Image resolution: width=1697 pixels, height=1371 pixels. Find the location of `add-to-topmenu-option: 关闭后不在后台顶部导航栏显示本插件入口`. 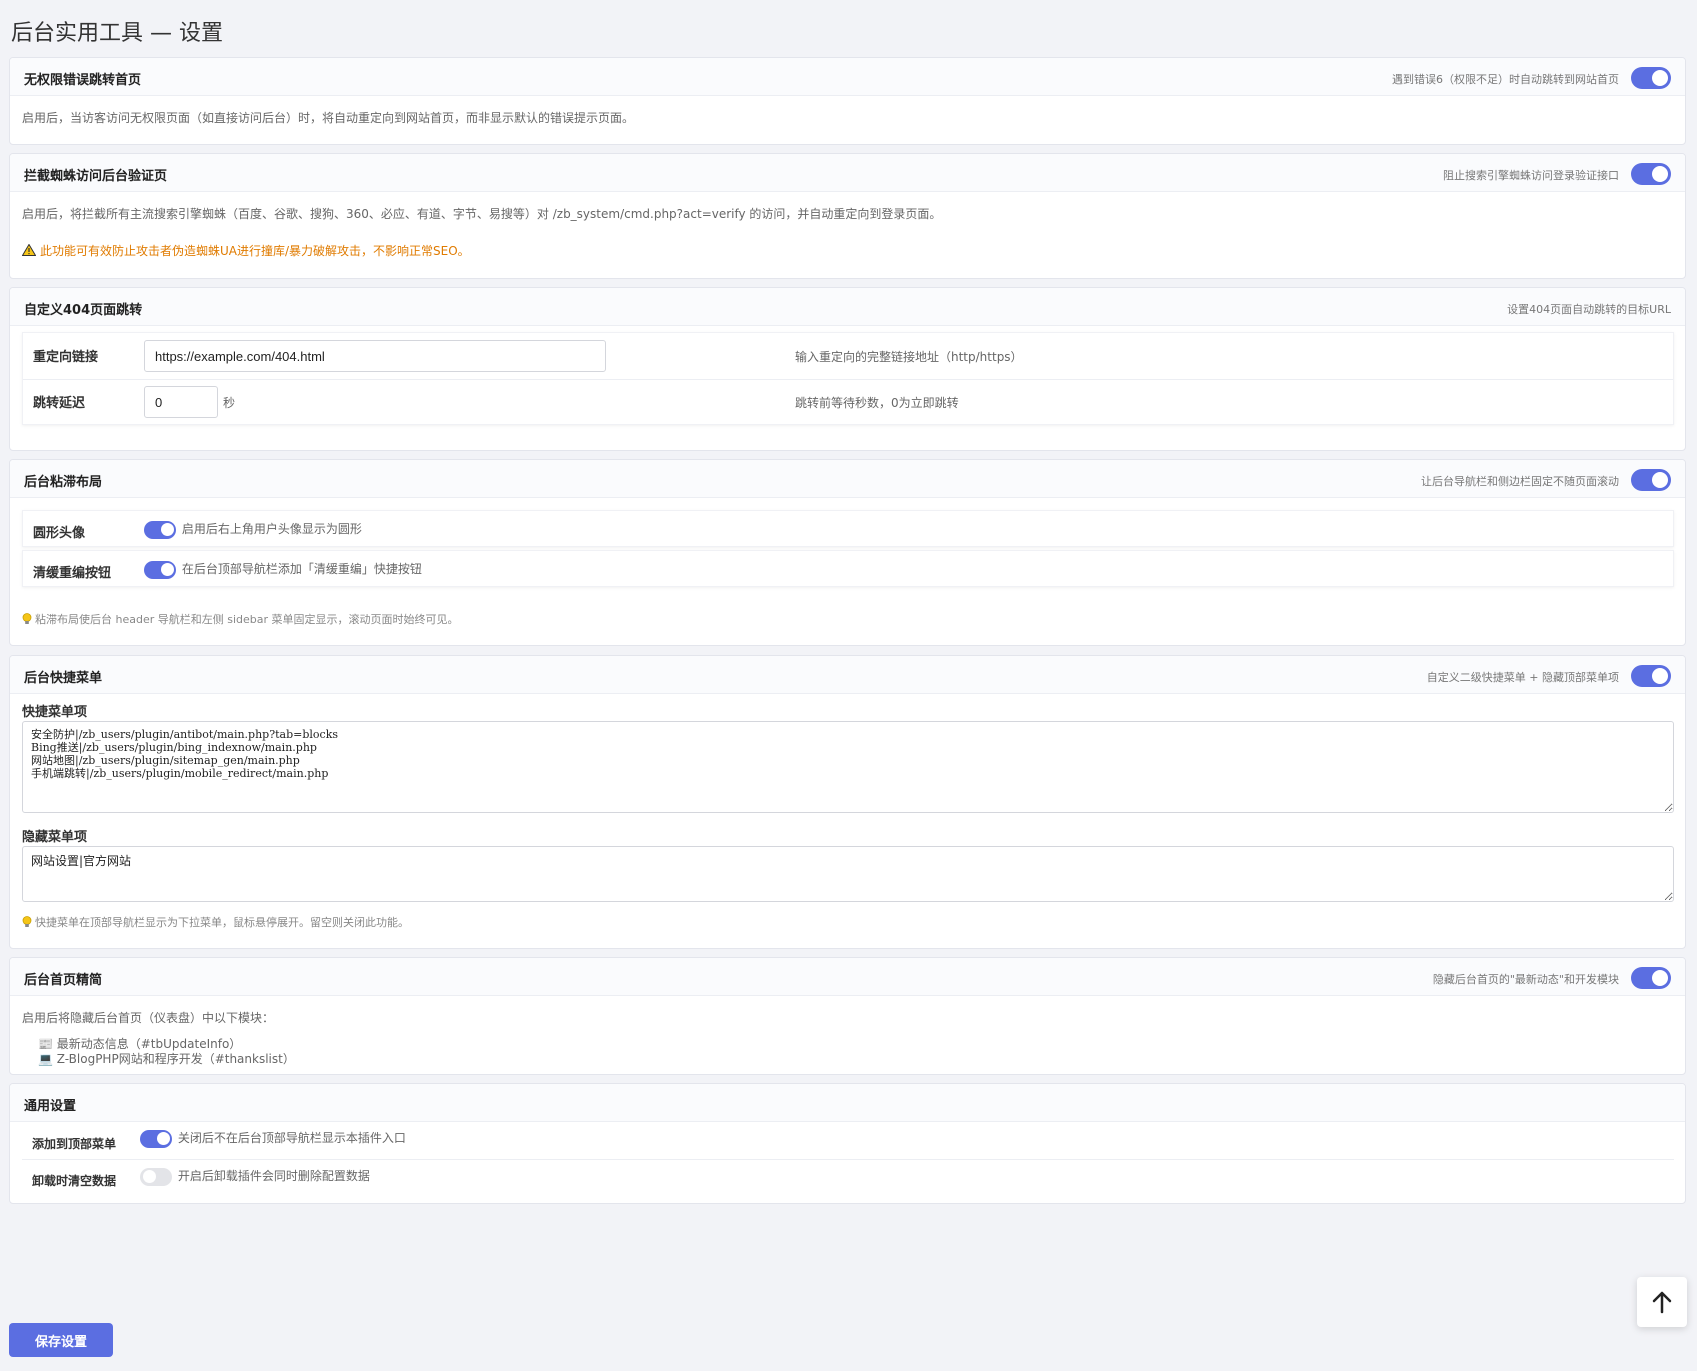

add-to-topmenu-option: 关闭后不在后台顶部导航栏显示本插件入口 is located at coordinates (273, 1138).